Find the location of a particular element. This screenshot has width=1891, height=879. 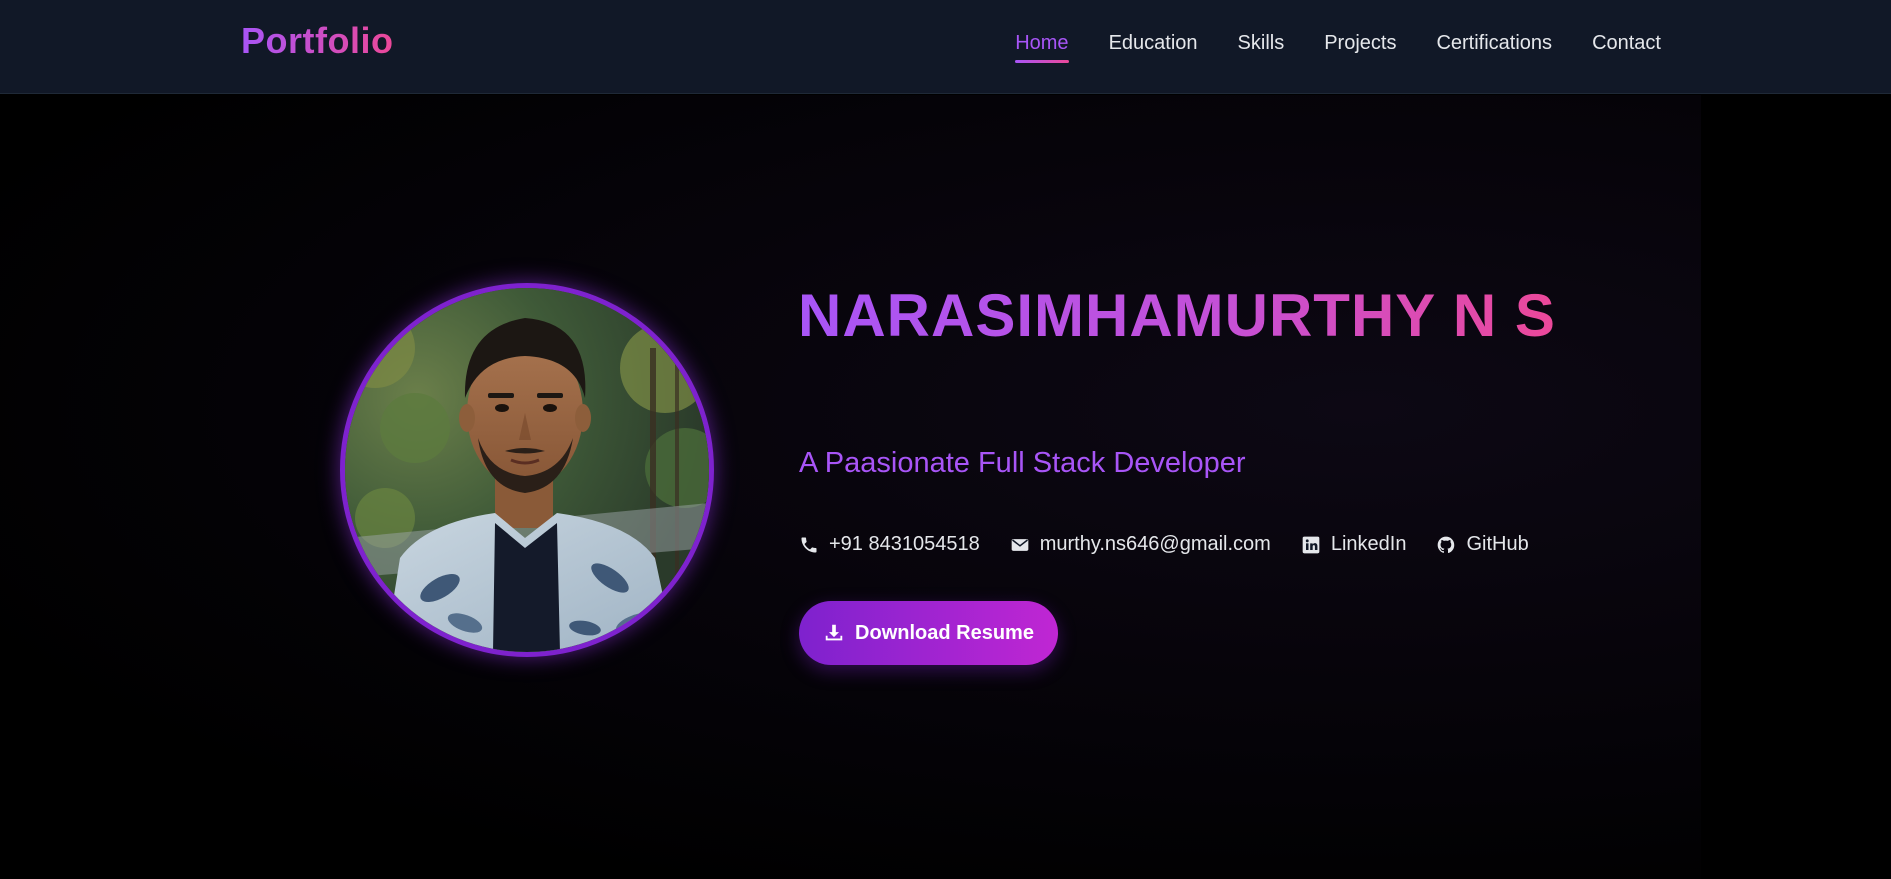

download-resume-button: Download Resume is located at coordinates (928, 633).